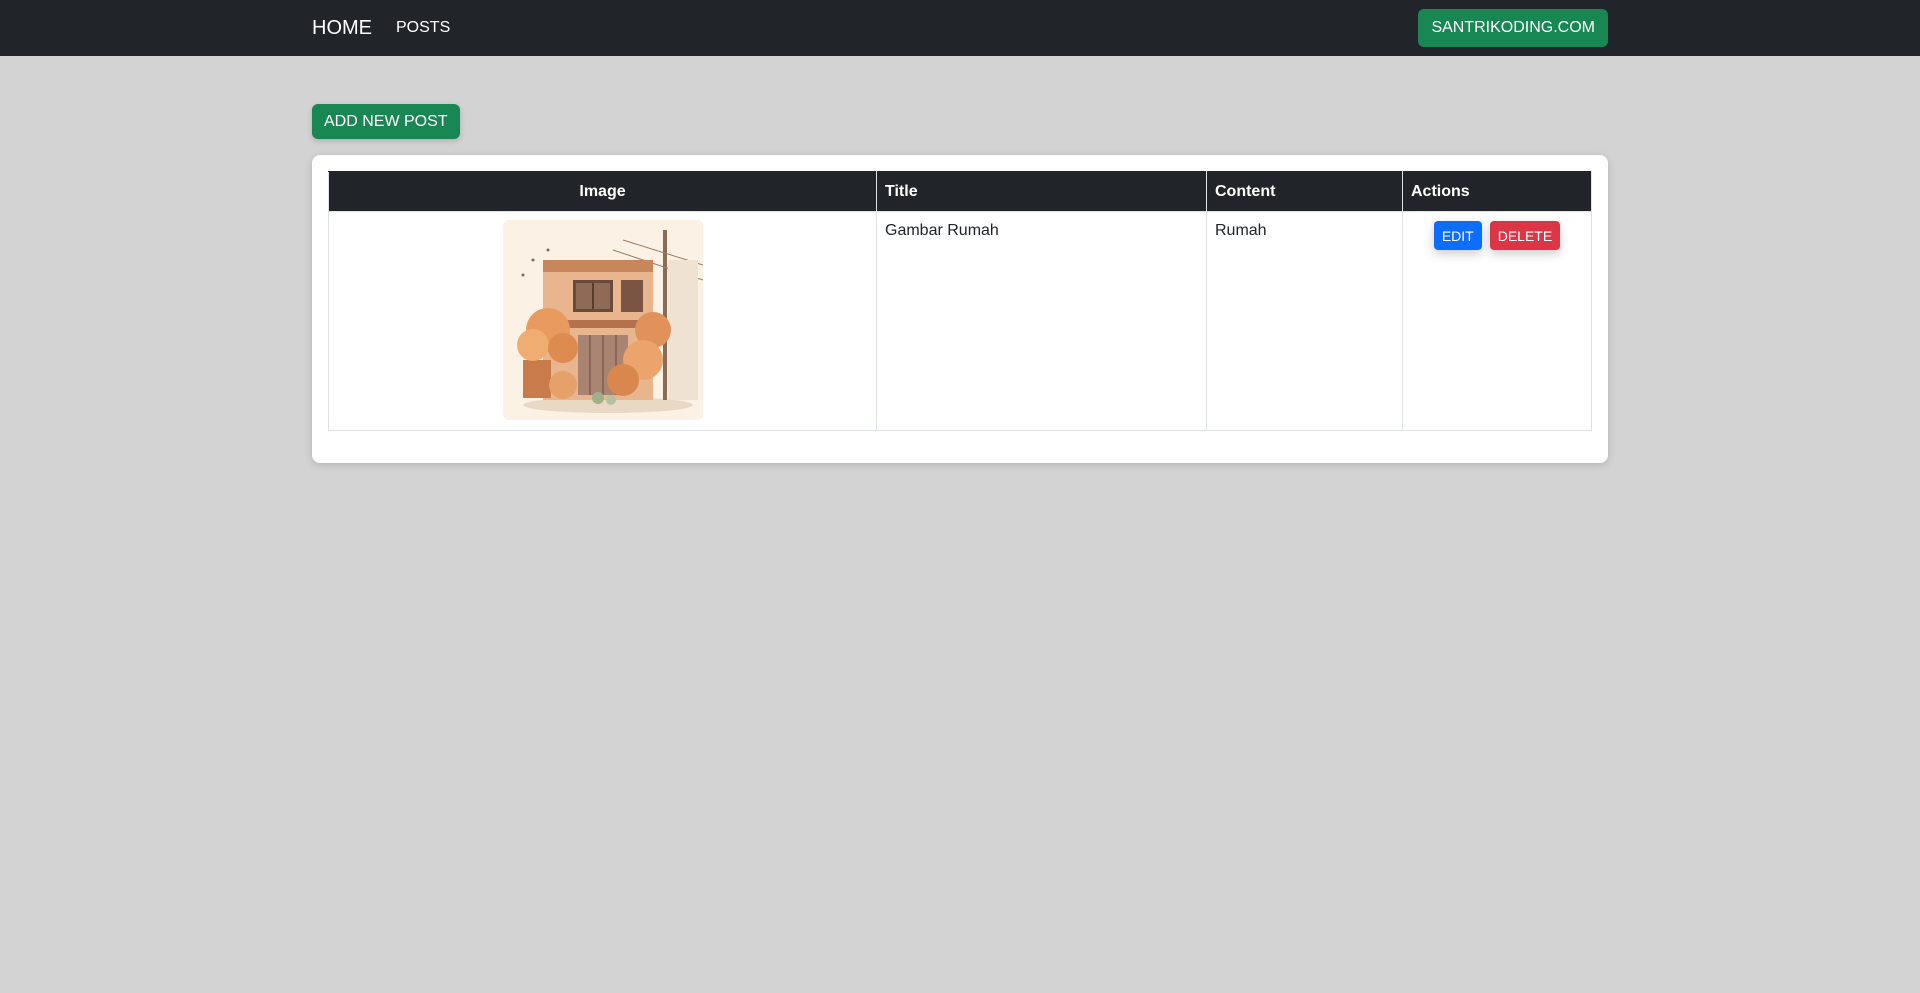  I want to click on delete-button: DELETE, so click(1525, 235).